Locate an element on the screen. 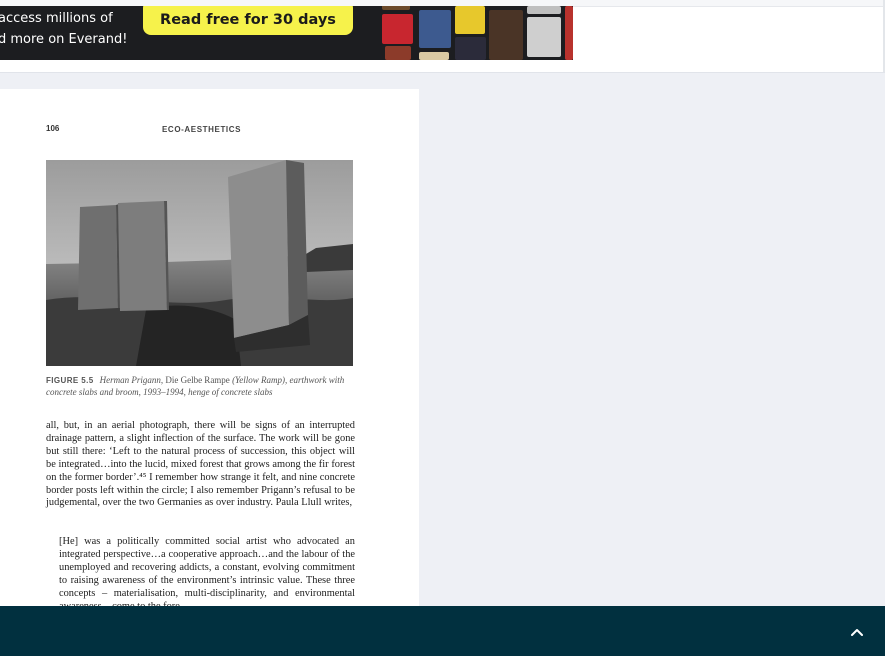  book-covers-collage is located at coordinates (477, 33).